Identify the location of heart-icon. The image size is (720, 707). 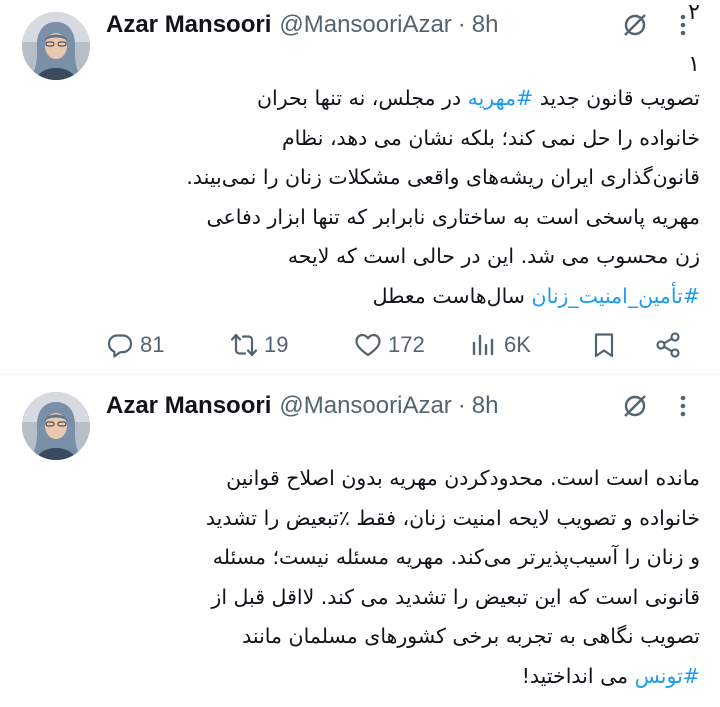
(368, 345).